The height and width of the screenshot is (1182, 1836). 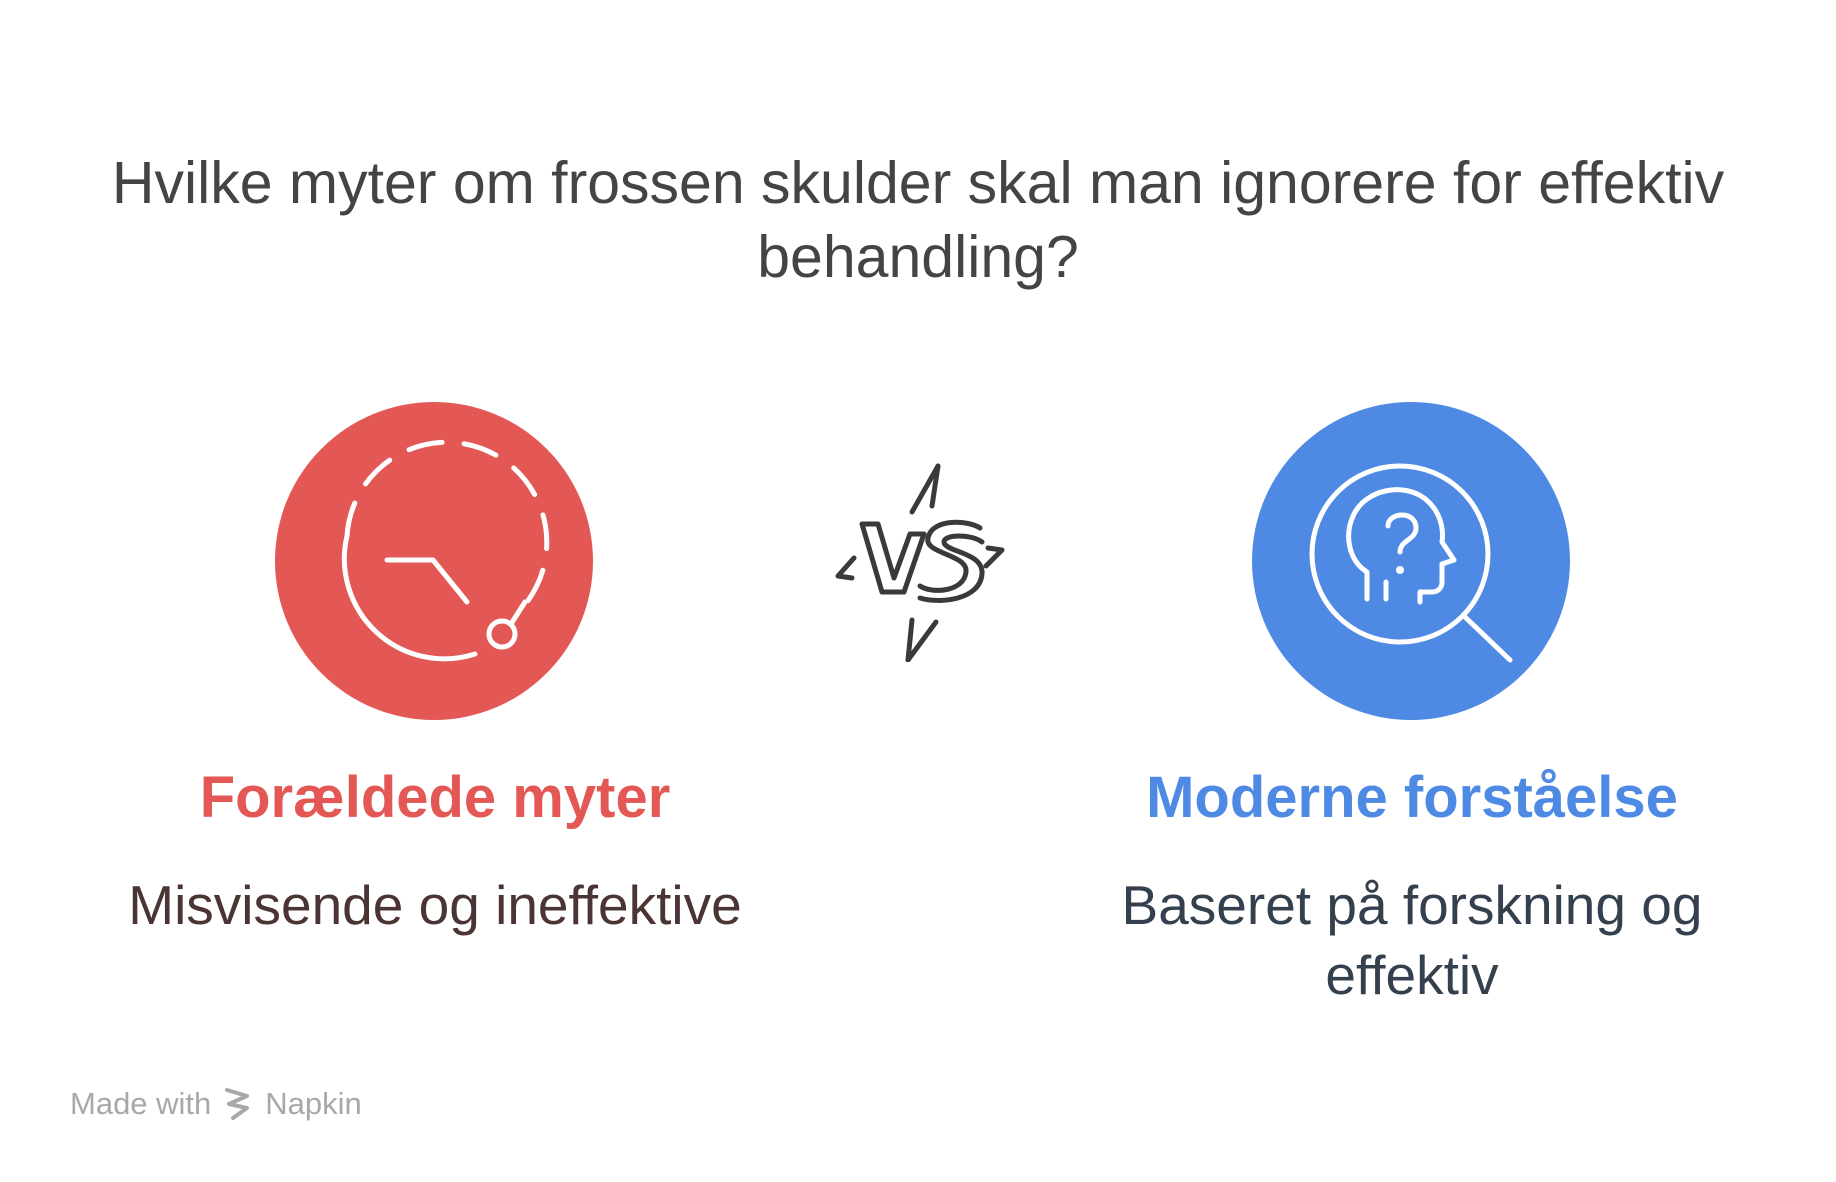 I want to click on understanding-circle, so click(x=1411, y=561).